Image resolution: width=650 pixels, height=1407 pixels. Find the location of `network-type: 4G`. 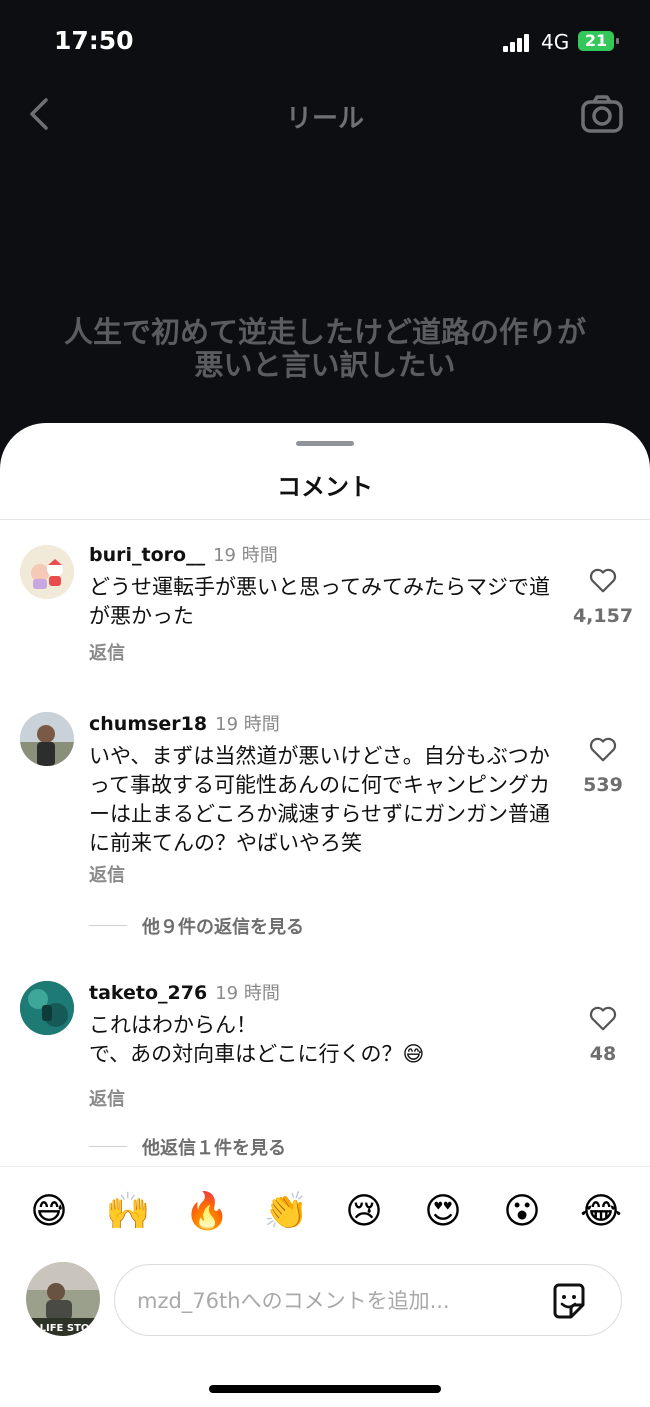

network-type: 4G is located at coordinates (555, 42).